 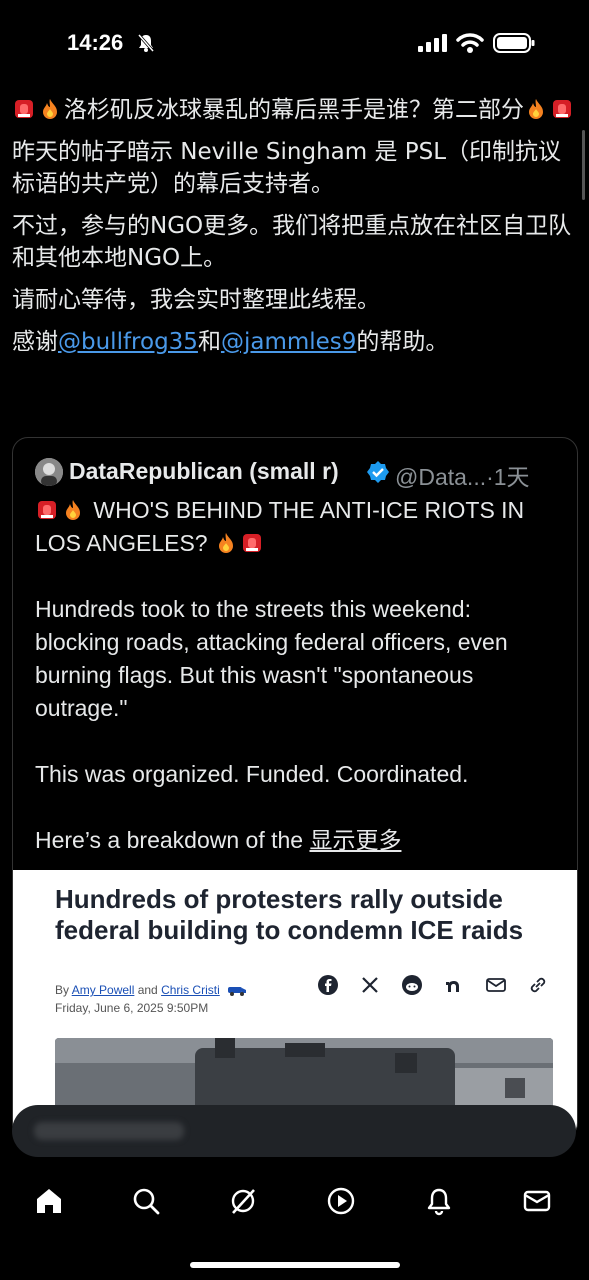 What do you see at coordinates (190, 990) in the screenshot?
I see `author-link: Chris Cristi` at bounding box center [190, 990].